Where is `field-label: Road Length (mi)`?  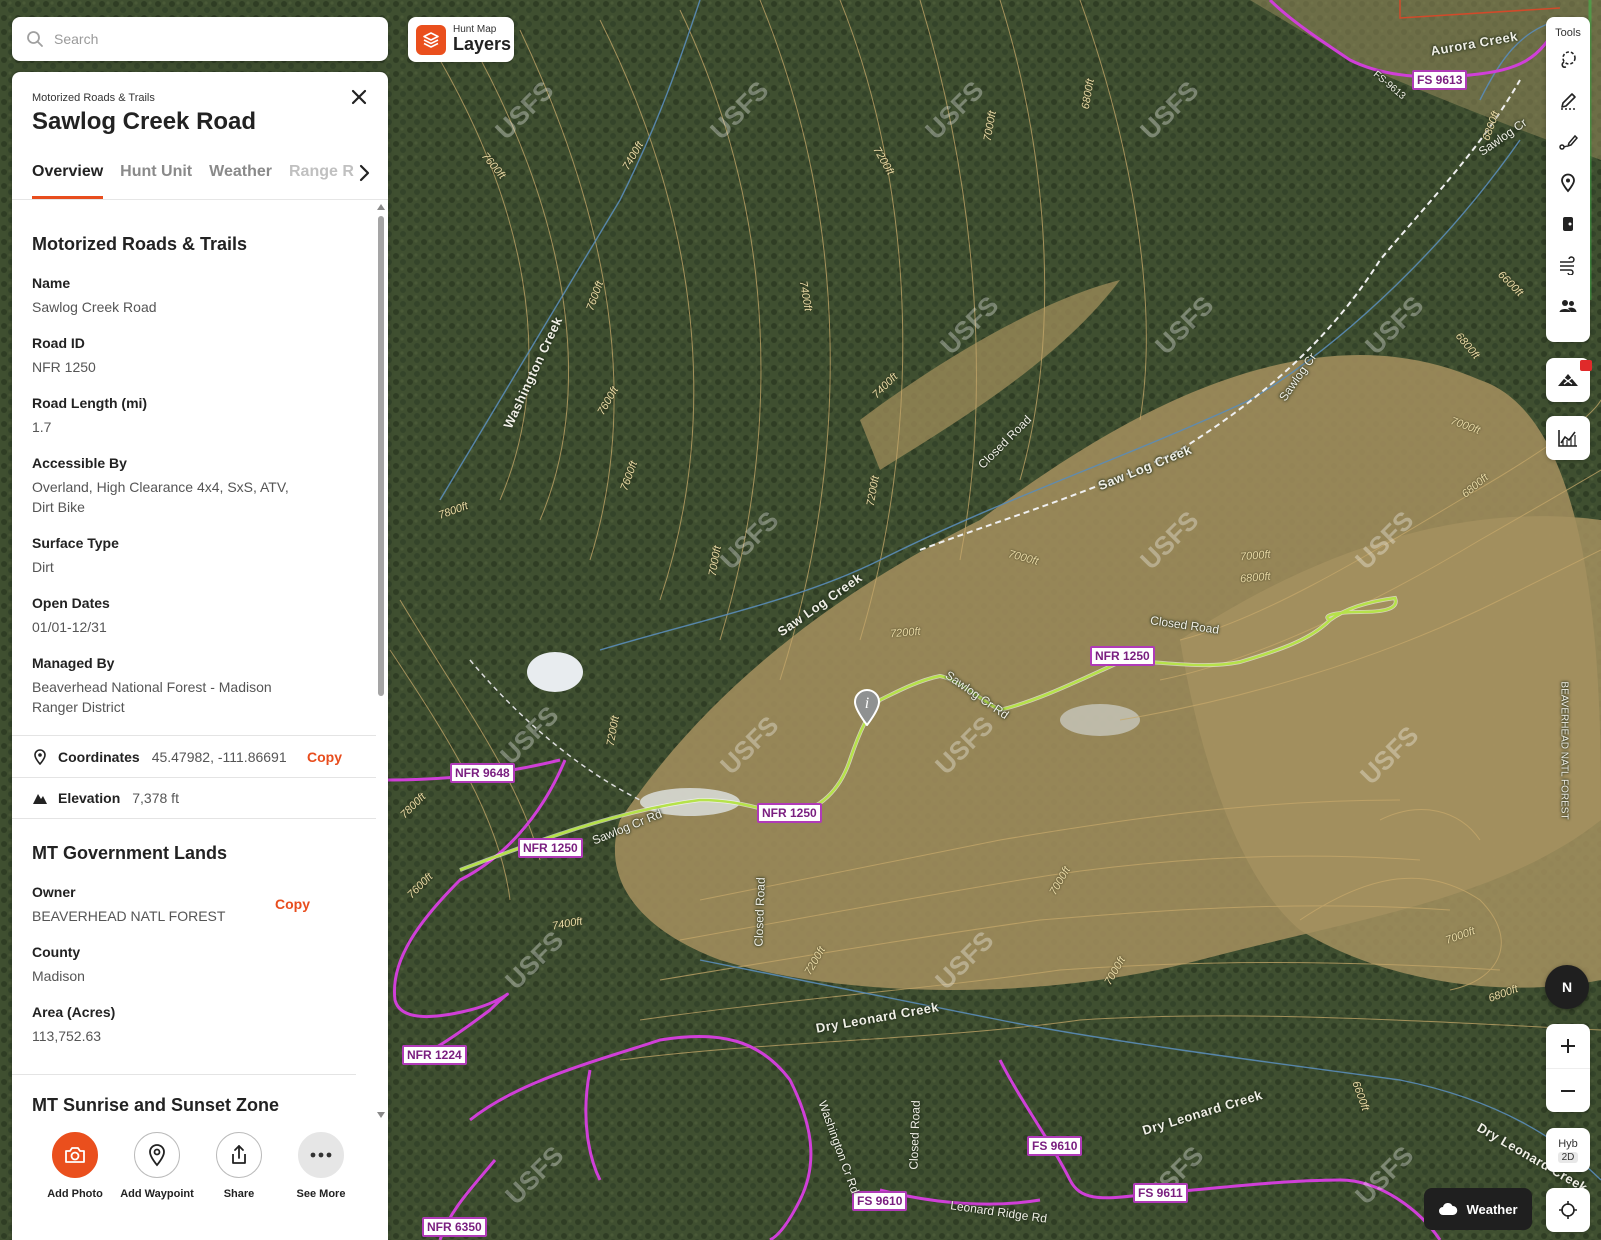
field-label: Road Length (mi) is located at coordinates (90, 403).